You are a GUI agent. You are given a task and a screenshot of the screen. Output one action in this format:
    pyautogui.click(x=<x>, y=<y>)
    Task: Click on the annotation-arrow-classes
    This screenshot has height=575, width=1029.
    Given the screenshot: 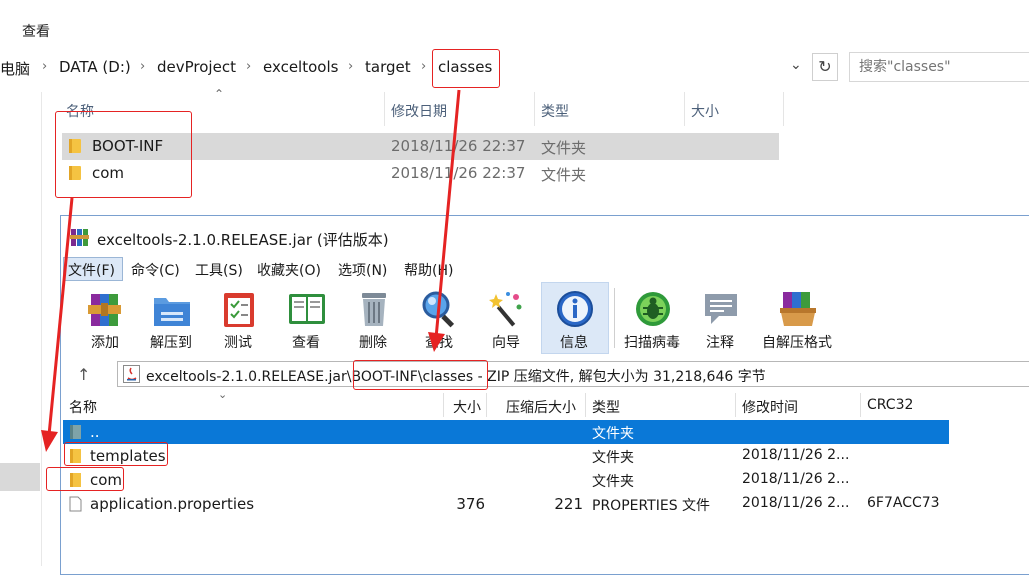 What is the action you would take?
    pyautogui.click(x=447, y=214)
    